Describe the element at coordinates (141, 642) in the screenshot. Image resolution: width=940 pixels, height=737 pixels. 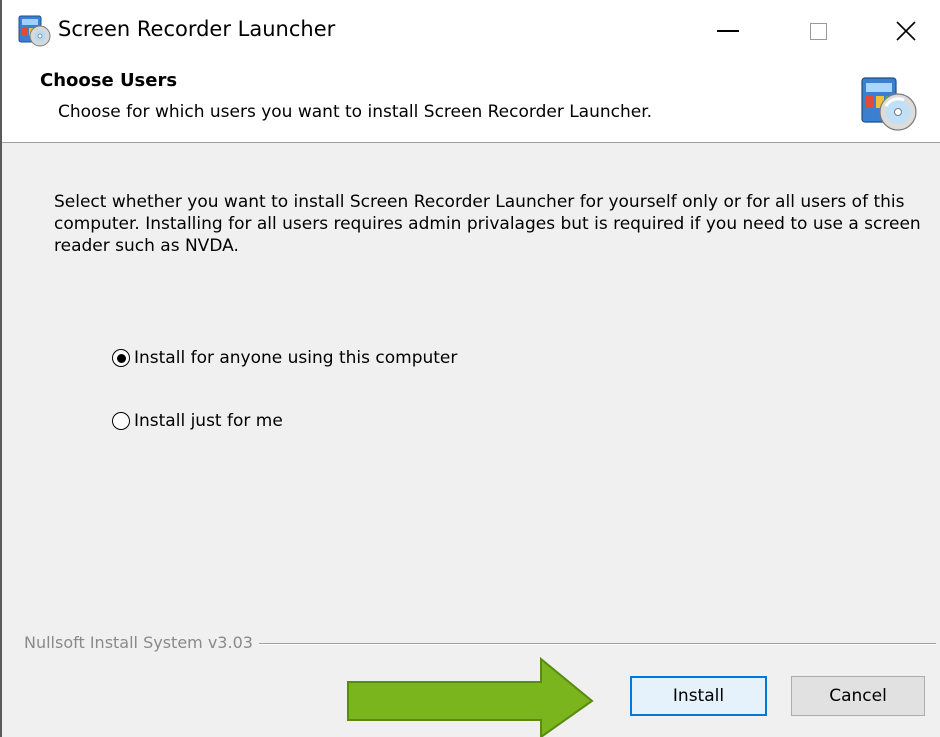
I see `branding-text: Nullsoft Install System v3.03` at that location.